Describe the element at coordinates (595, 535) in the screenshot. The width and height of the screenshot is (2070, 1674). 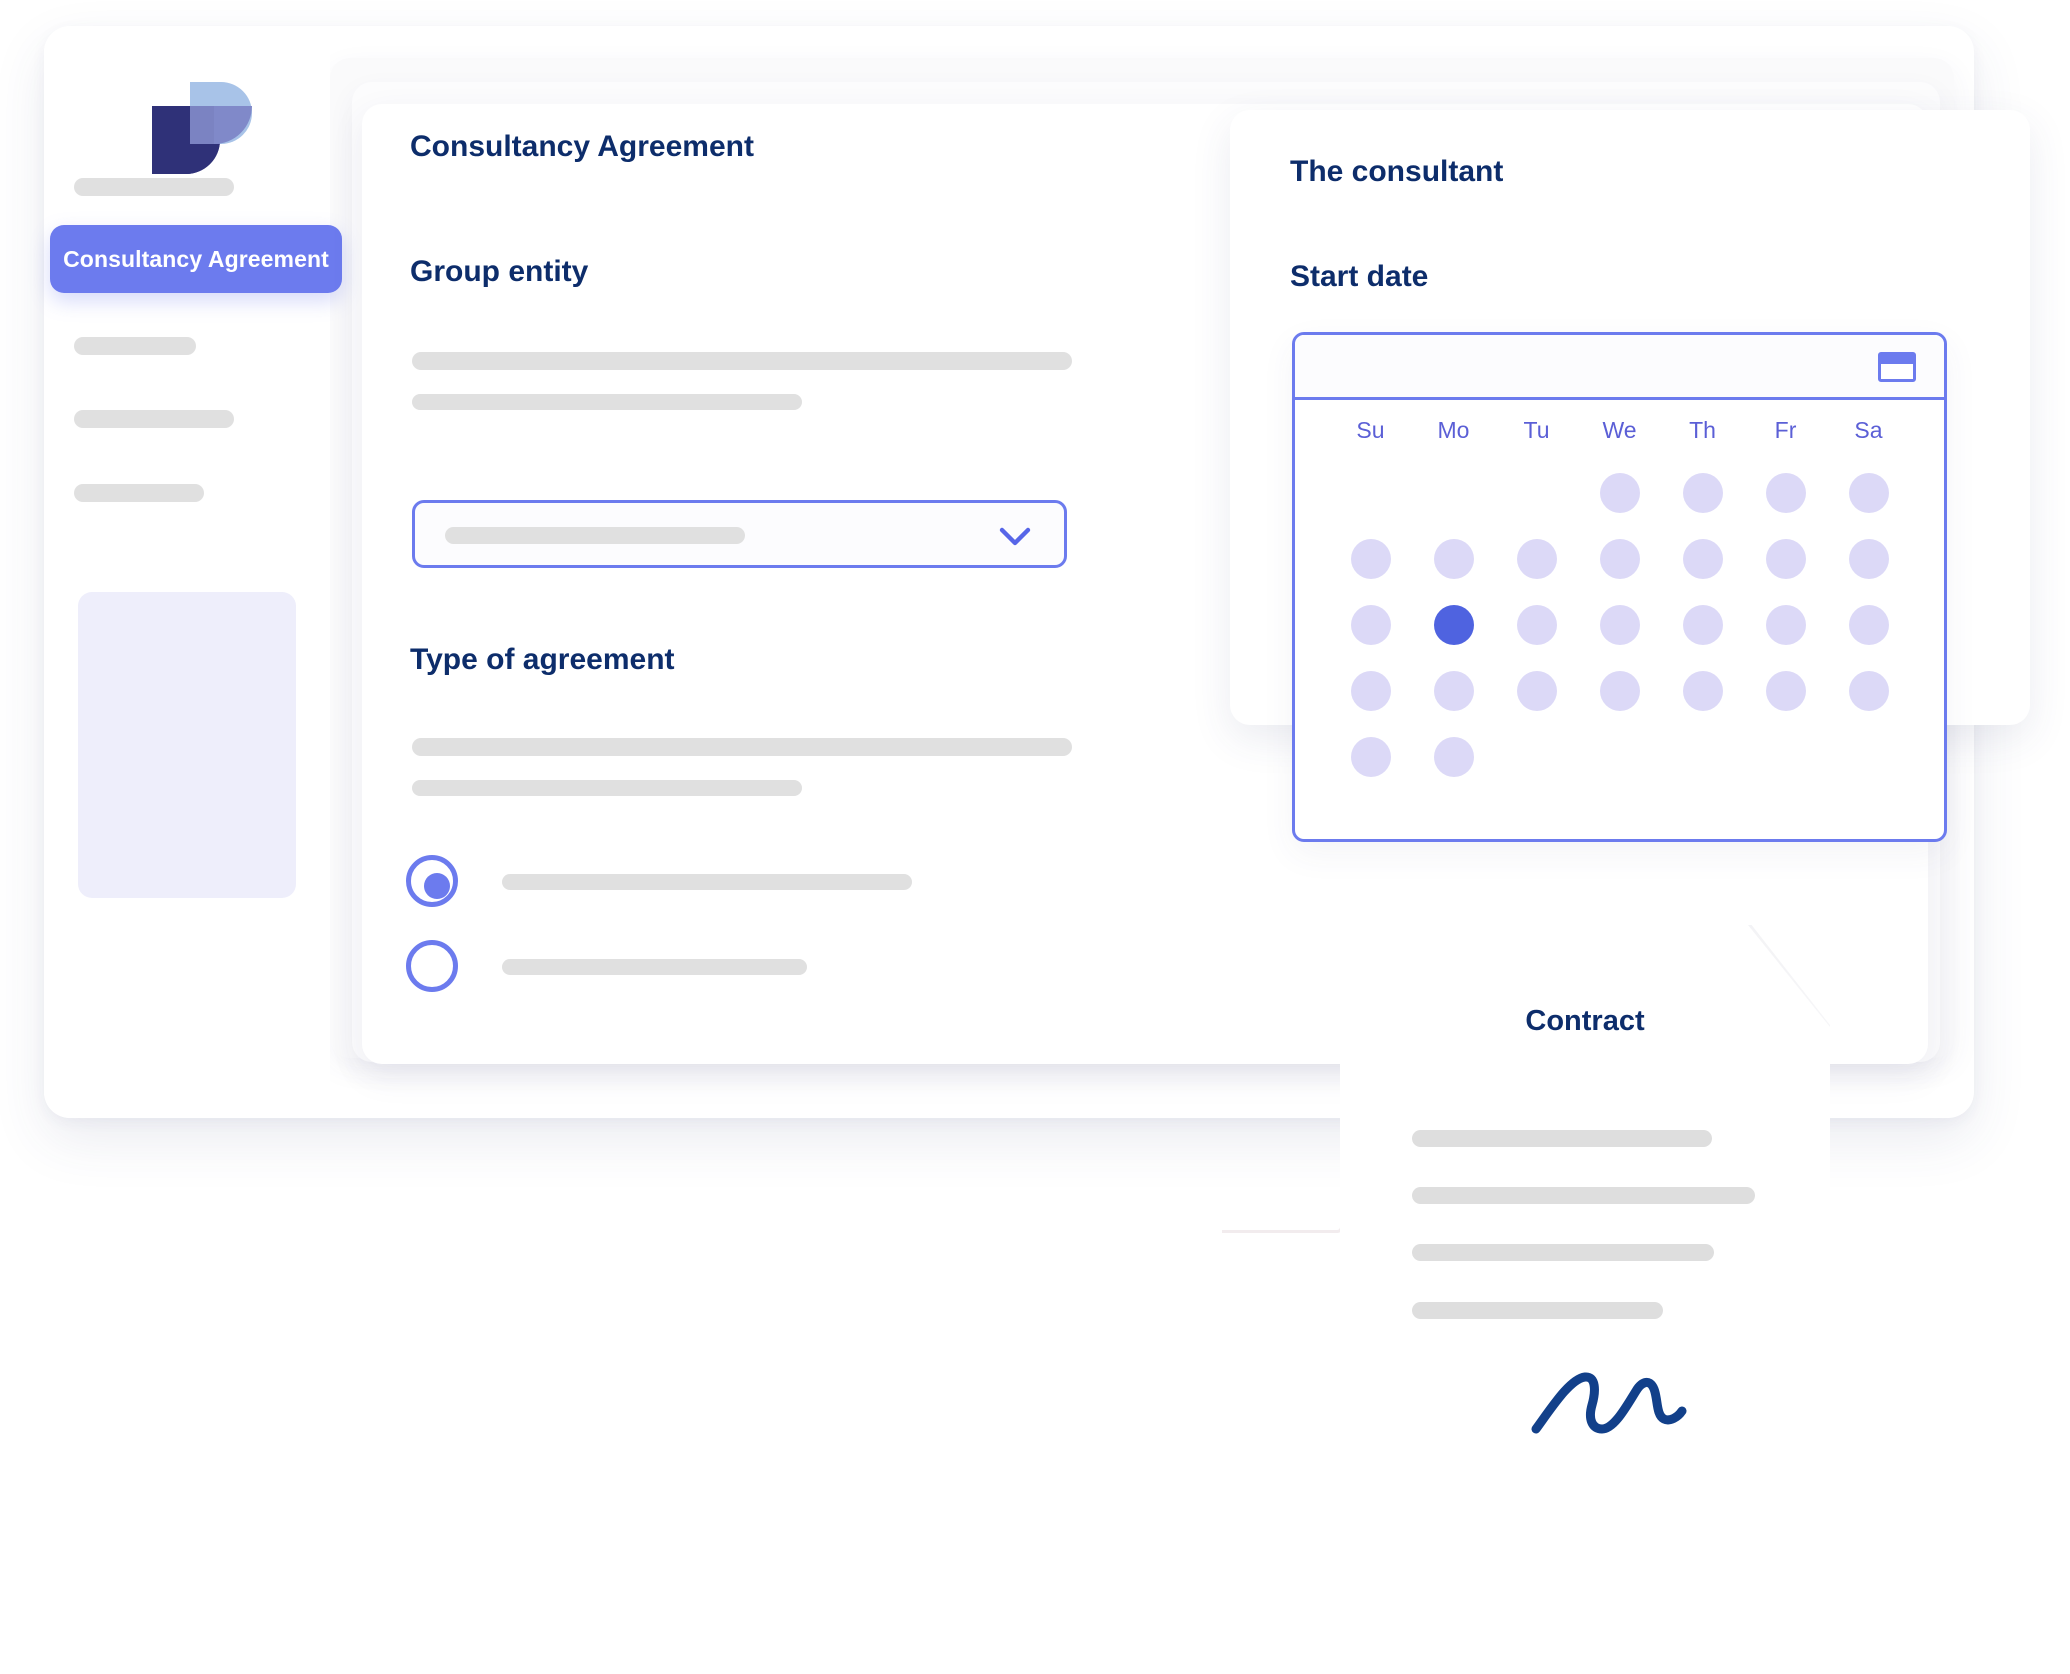
I see `group-entity-select-value` at that location.